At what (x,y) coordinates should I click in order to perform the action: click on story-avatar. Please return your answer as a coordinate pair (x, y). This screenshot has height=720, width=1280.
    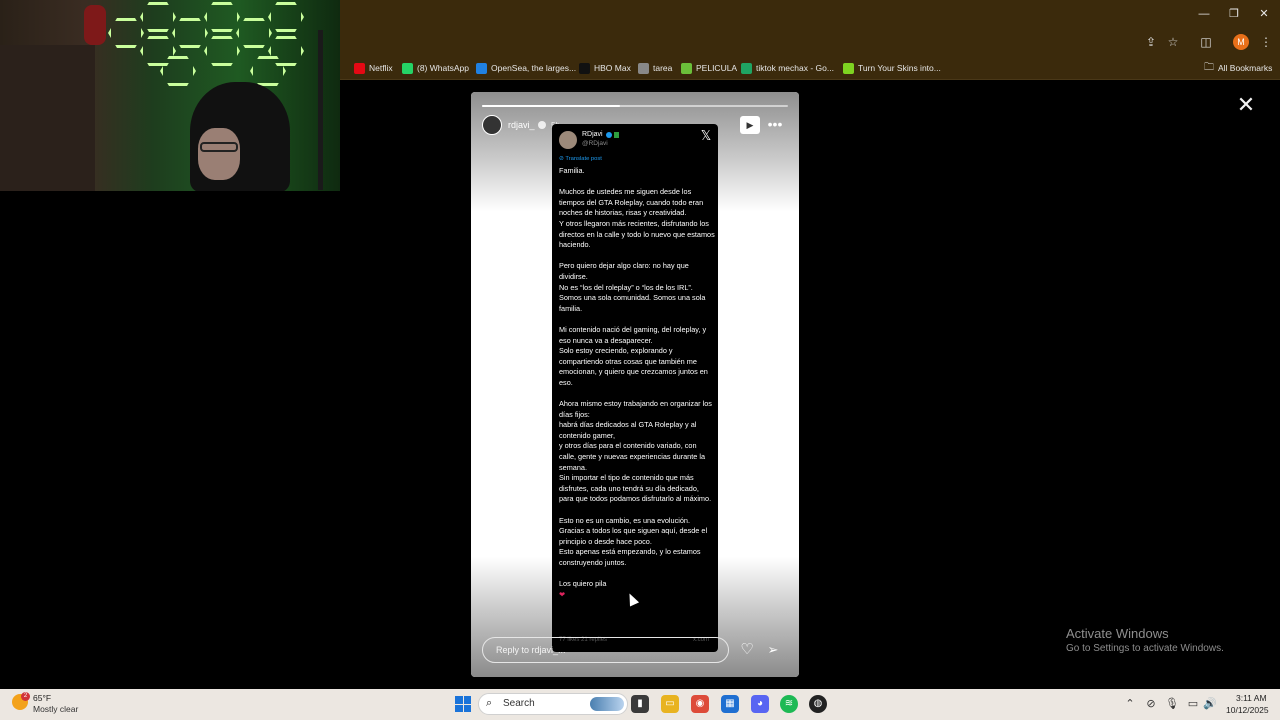
    Looking at the image, I should click on (492, 125).